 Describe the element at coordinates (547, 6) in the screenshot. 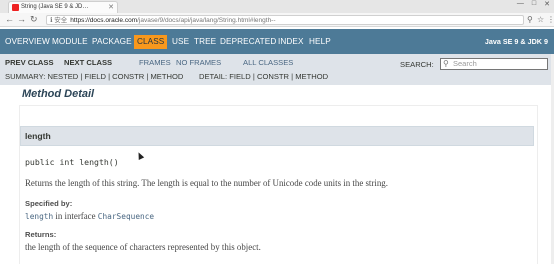

I see `window-close-icon: ✕` at that location.